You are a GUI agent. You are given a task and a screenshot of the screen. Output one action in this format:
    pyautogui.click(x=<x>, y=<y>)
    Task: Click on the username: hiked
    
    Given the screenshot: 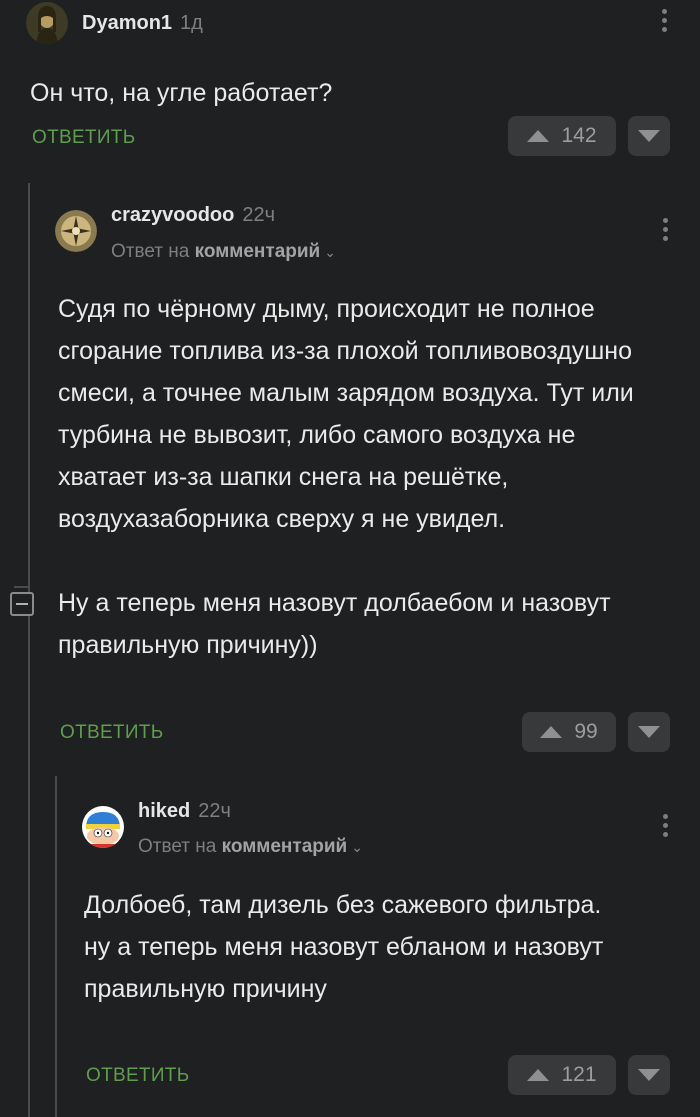 What is the action you would take?
    pyautogui.click(x=164, y=811)
    